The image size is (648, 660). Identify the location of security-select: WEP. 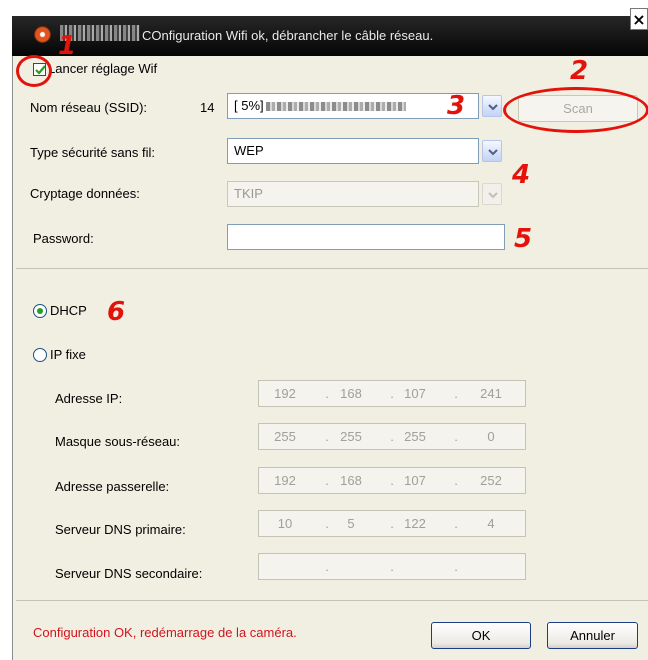
(353, 151).